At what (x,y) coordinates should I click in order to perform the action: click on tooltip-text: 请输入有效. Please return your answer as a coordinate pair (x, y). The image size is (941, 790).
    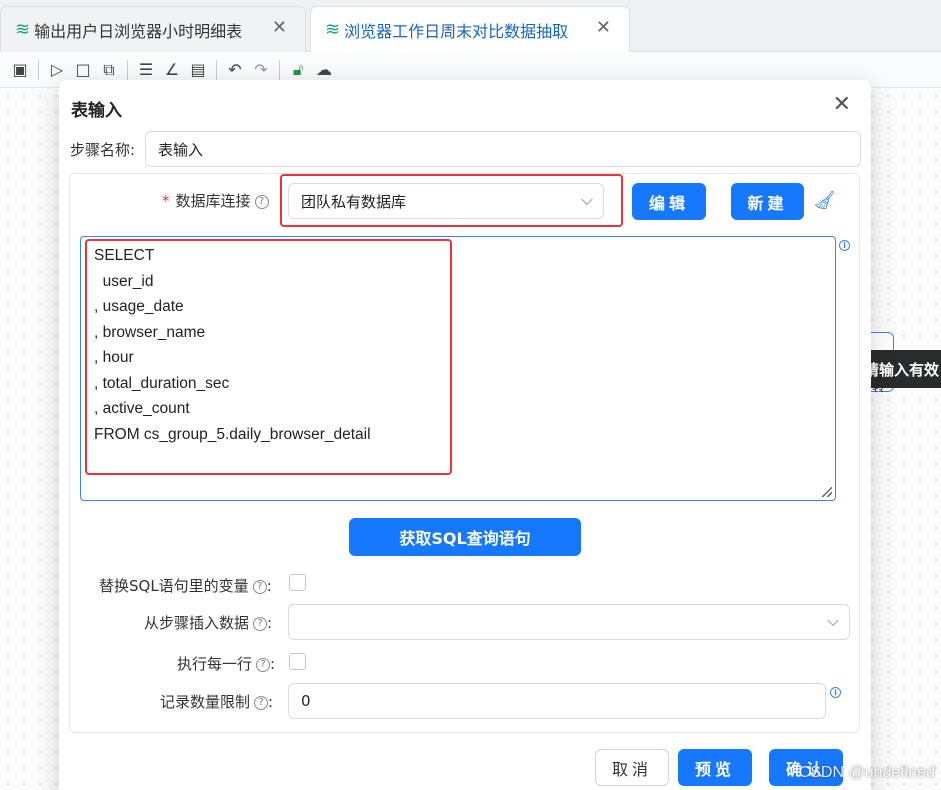
    Looking at the image, I should click on (902, 369).